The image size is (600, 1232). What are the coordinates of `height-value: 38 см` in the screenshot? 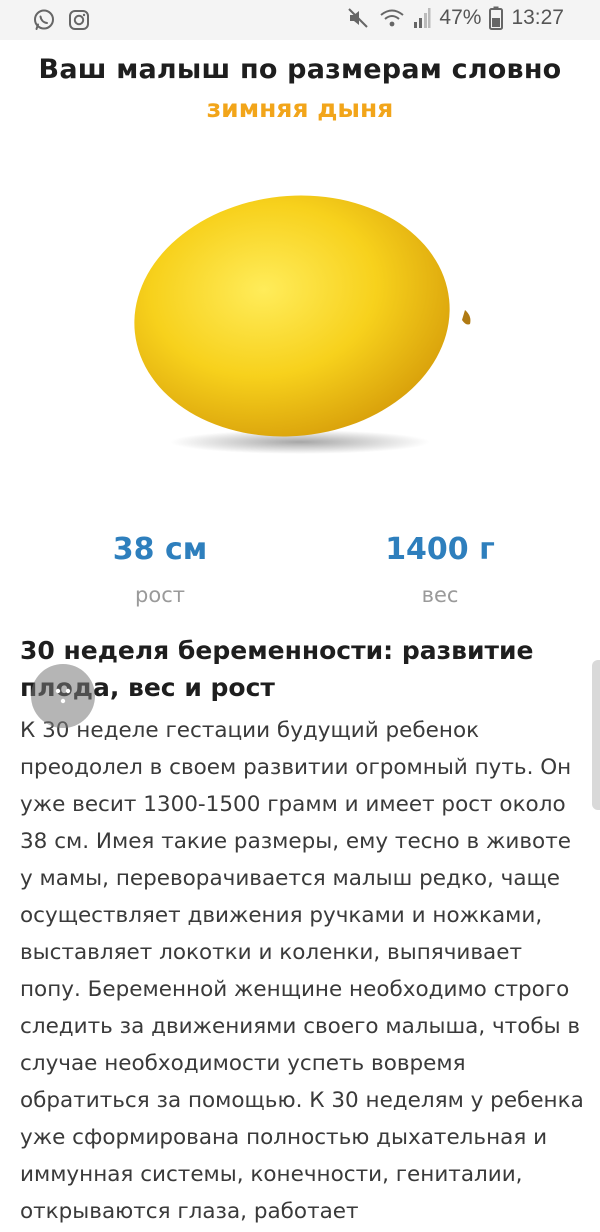 It's located at (160, 549).